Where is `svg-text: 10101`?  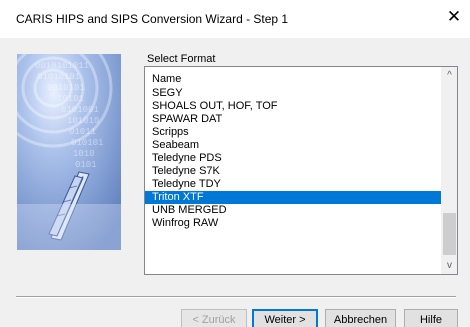 svg-text: 10101 is located at coordinates (70, 99).